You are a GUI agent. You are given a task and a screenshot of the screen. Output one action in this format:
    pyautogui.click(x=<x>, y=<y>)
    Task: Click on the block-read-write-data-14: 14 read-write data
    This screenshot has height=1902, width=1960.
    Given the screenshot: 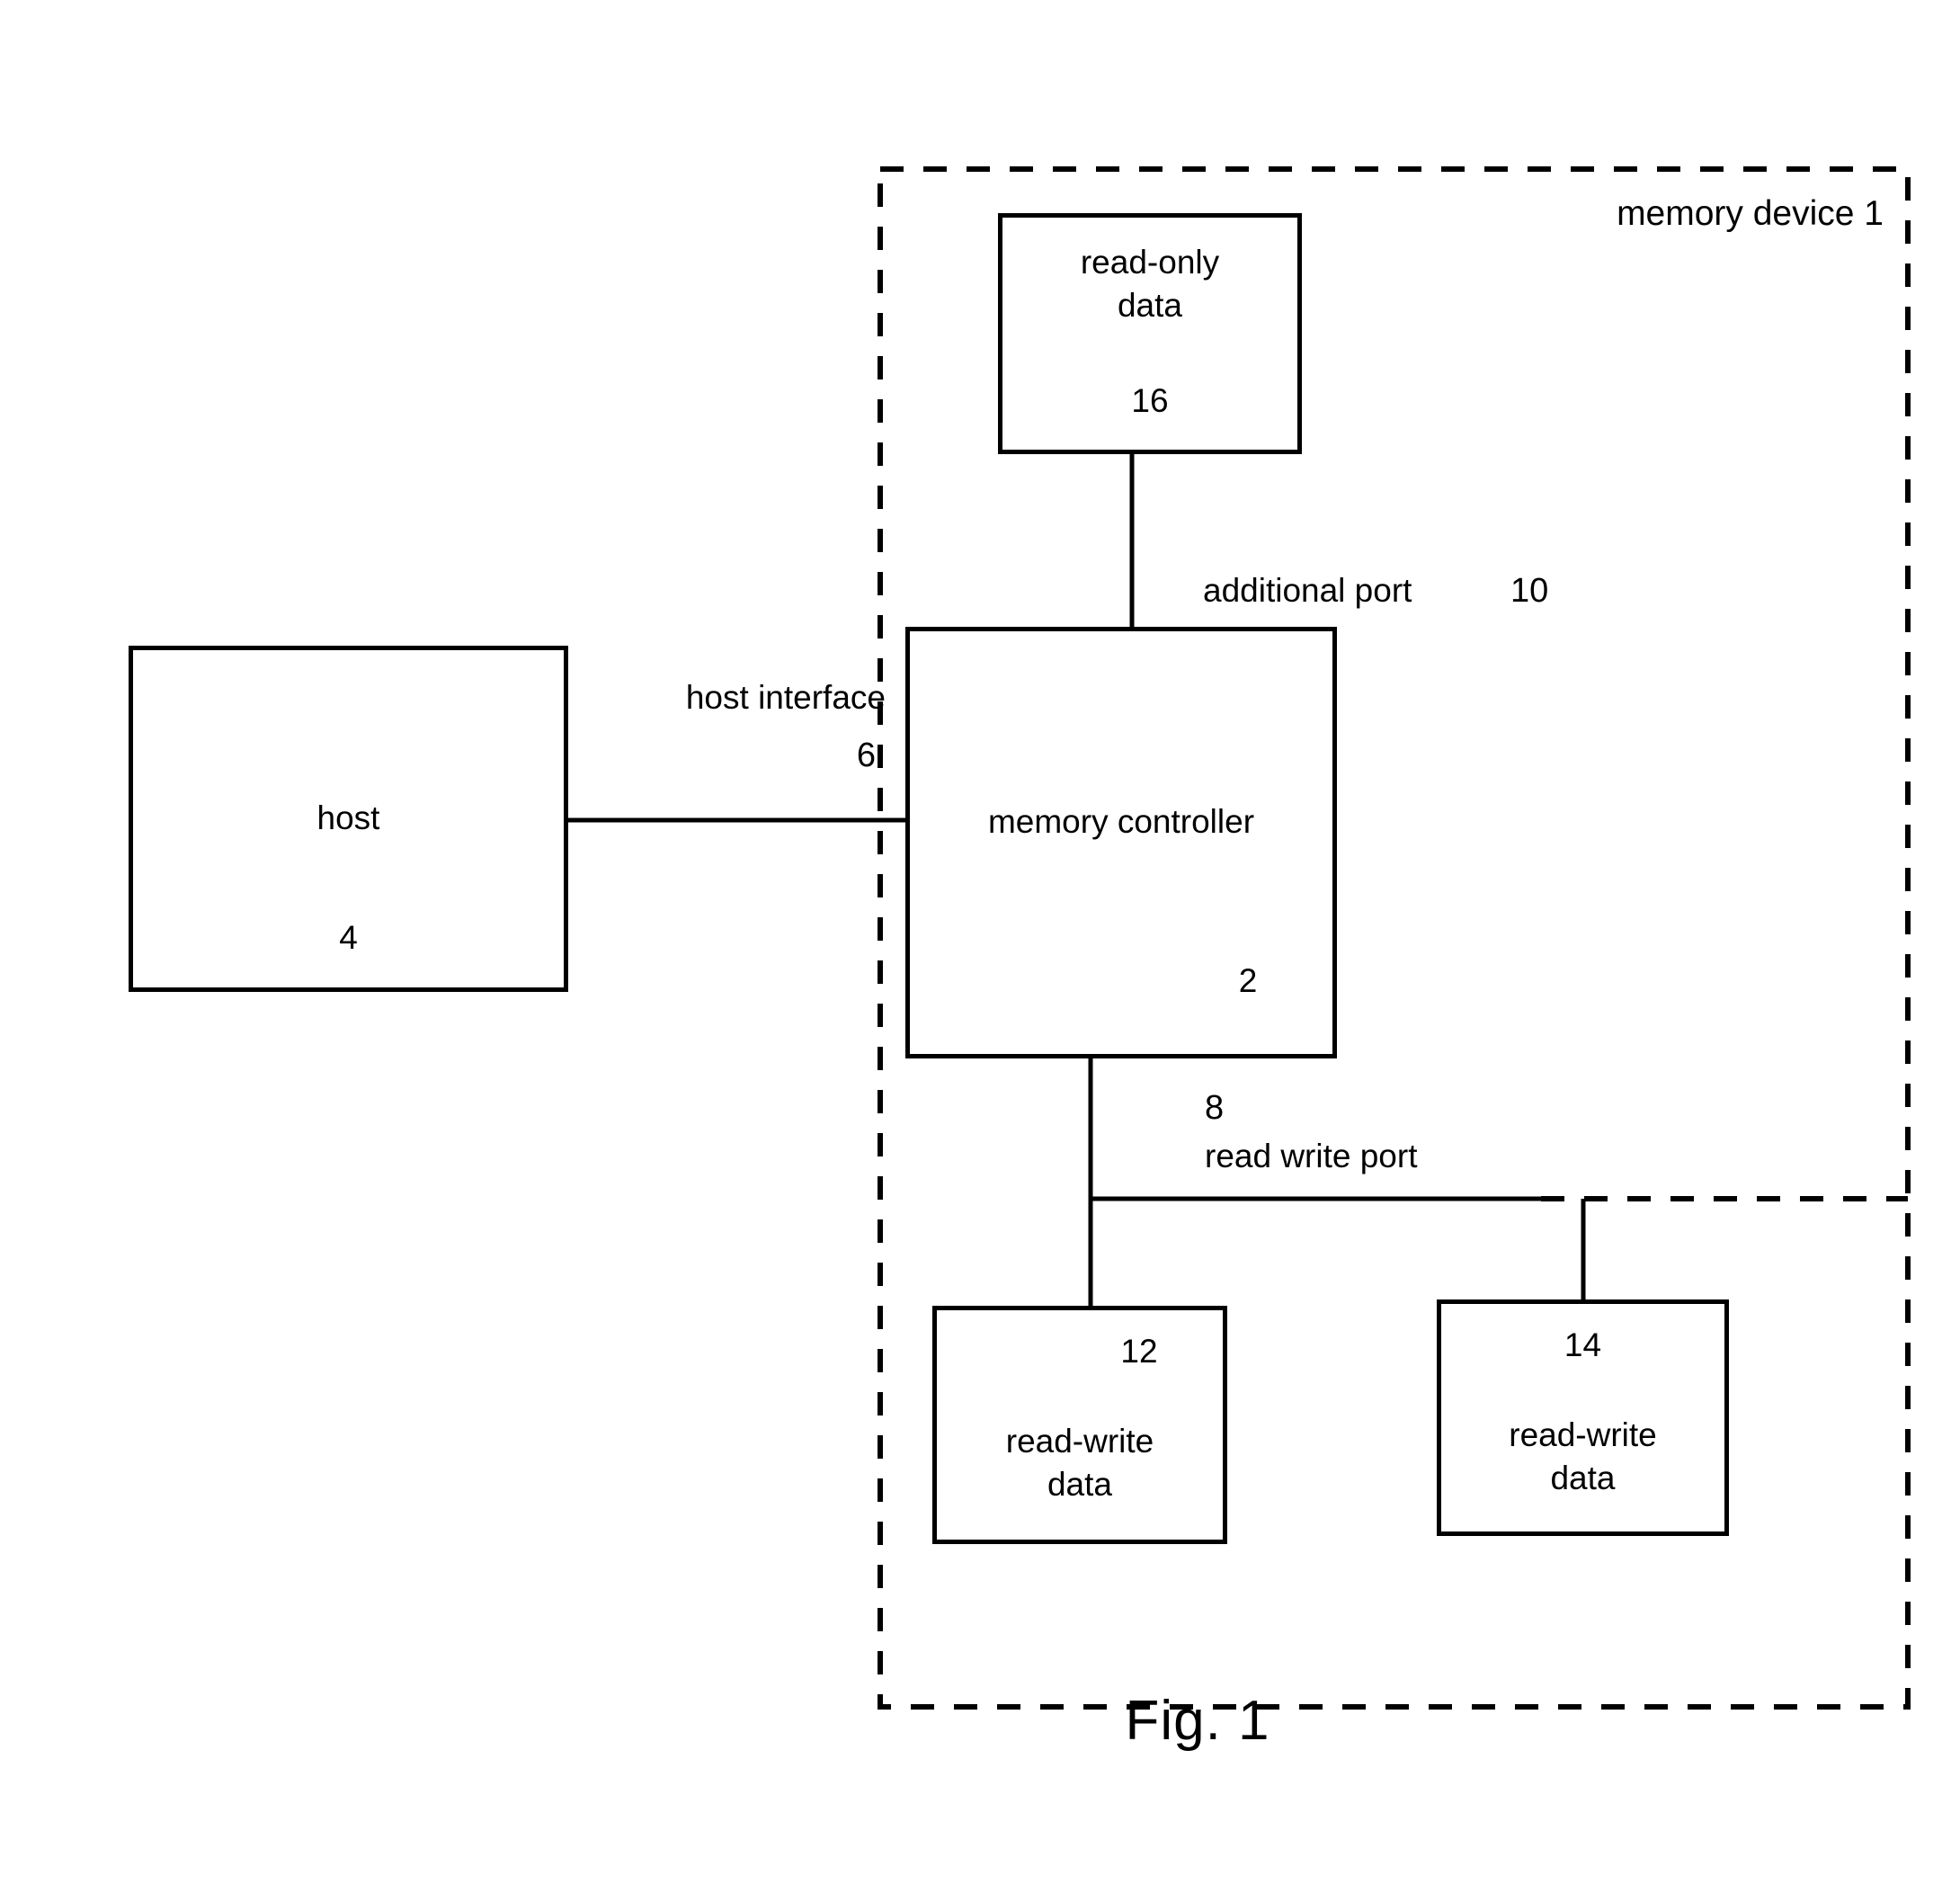 What is the action you would take?
    pyautogui.click(x=1583, y=1417)
    